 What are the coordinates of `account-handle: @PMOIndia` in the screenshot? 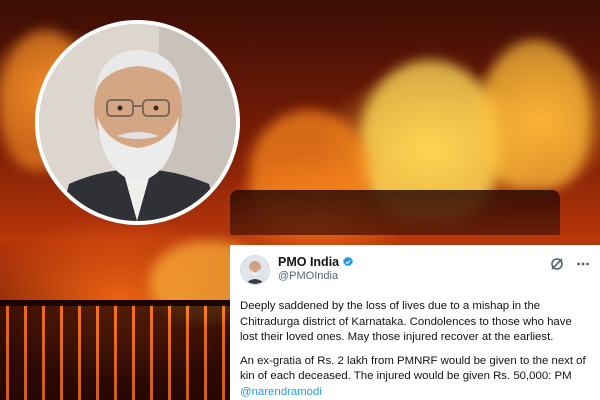 It's located at (316, 276).